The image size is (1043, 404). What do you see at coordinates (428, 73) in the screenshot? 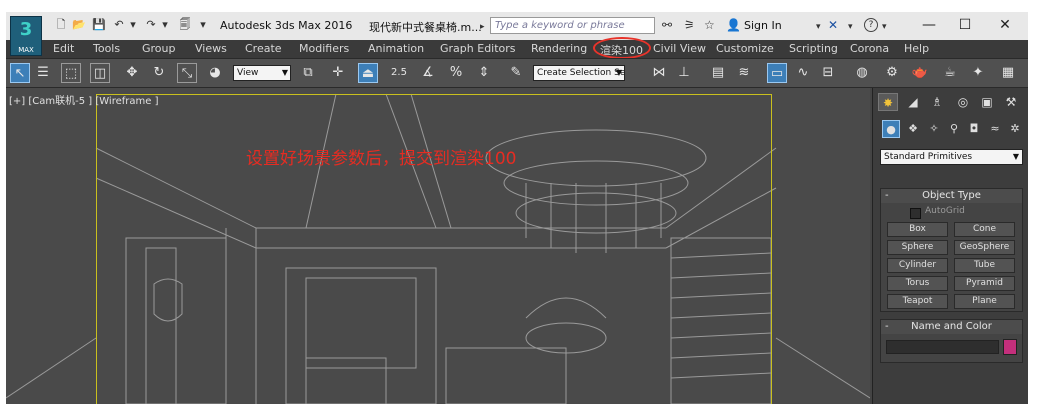
I see `angle-snap-icon: ∡` at bounding box center [428, 73].